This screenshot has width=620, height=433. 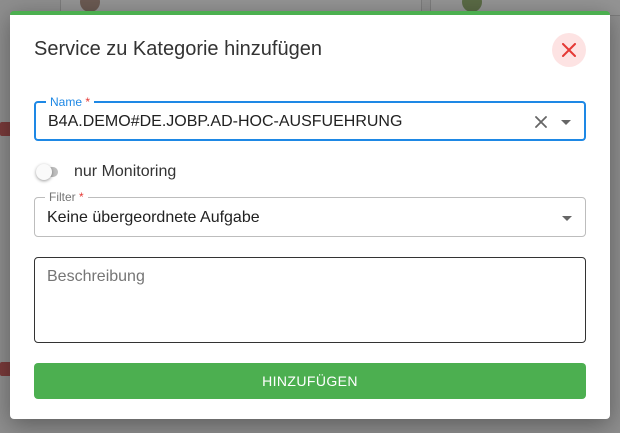 I want to click on name-field-value: B4A.DEMO#DE.JOBP.AD-HOC-AUSFUEHRUNG, so click(x=225, y=122).